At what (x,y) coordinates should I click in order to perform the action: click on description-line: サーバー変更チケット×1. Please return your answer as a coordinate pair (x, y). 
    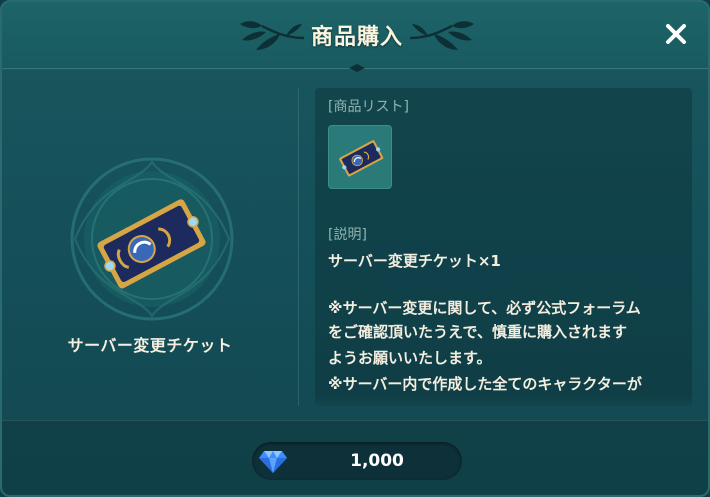
    Looking at the image, I should click on (414, 261).